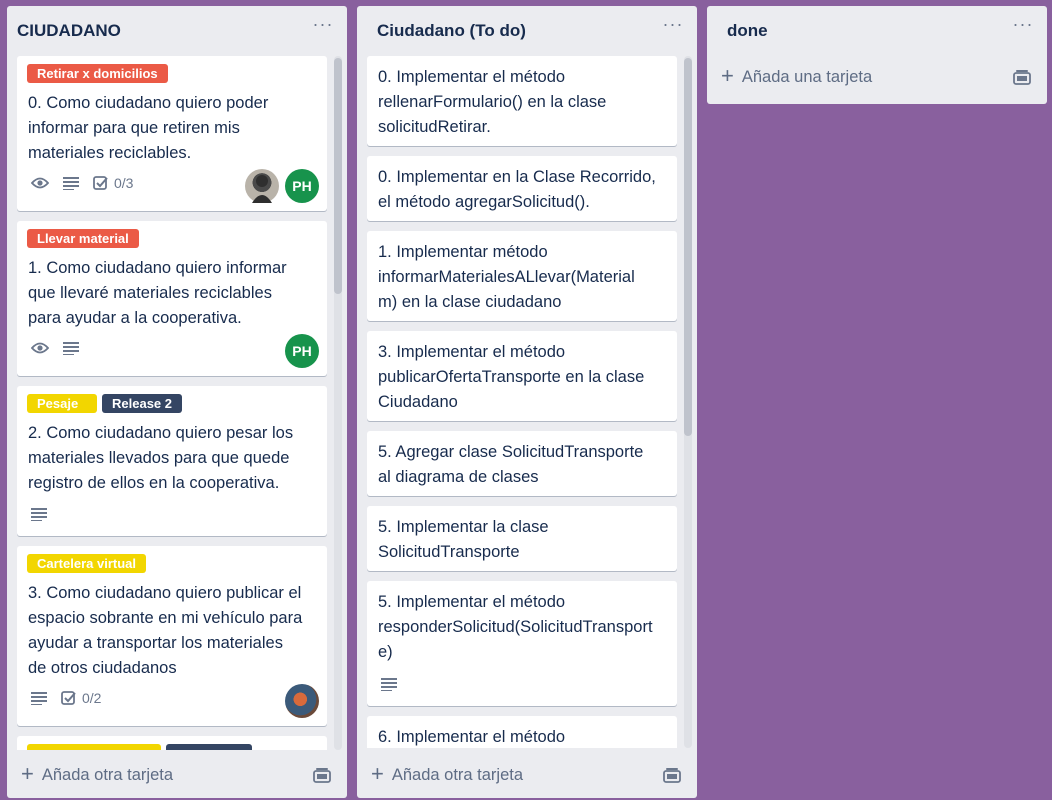 This screenshot has height=800, width=1052. I want to click on list-title: CIUDADANO, so click(69, 31).